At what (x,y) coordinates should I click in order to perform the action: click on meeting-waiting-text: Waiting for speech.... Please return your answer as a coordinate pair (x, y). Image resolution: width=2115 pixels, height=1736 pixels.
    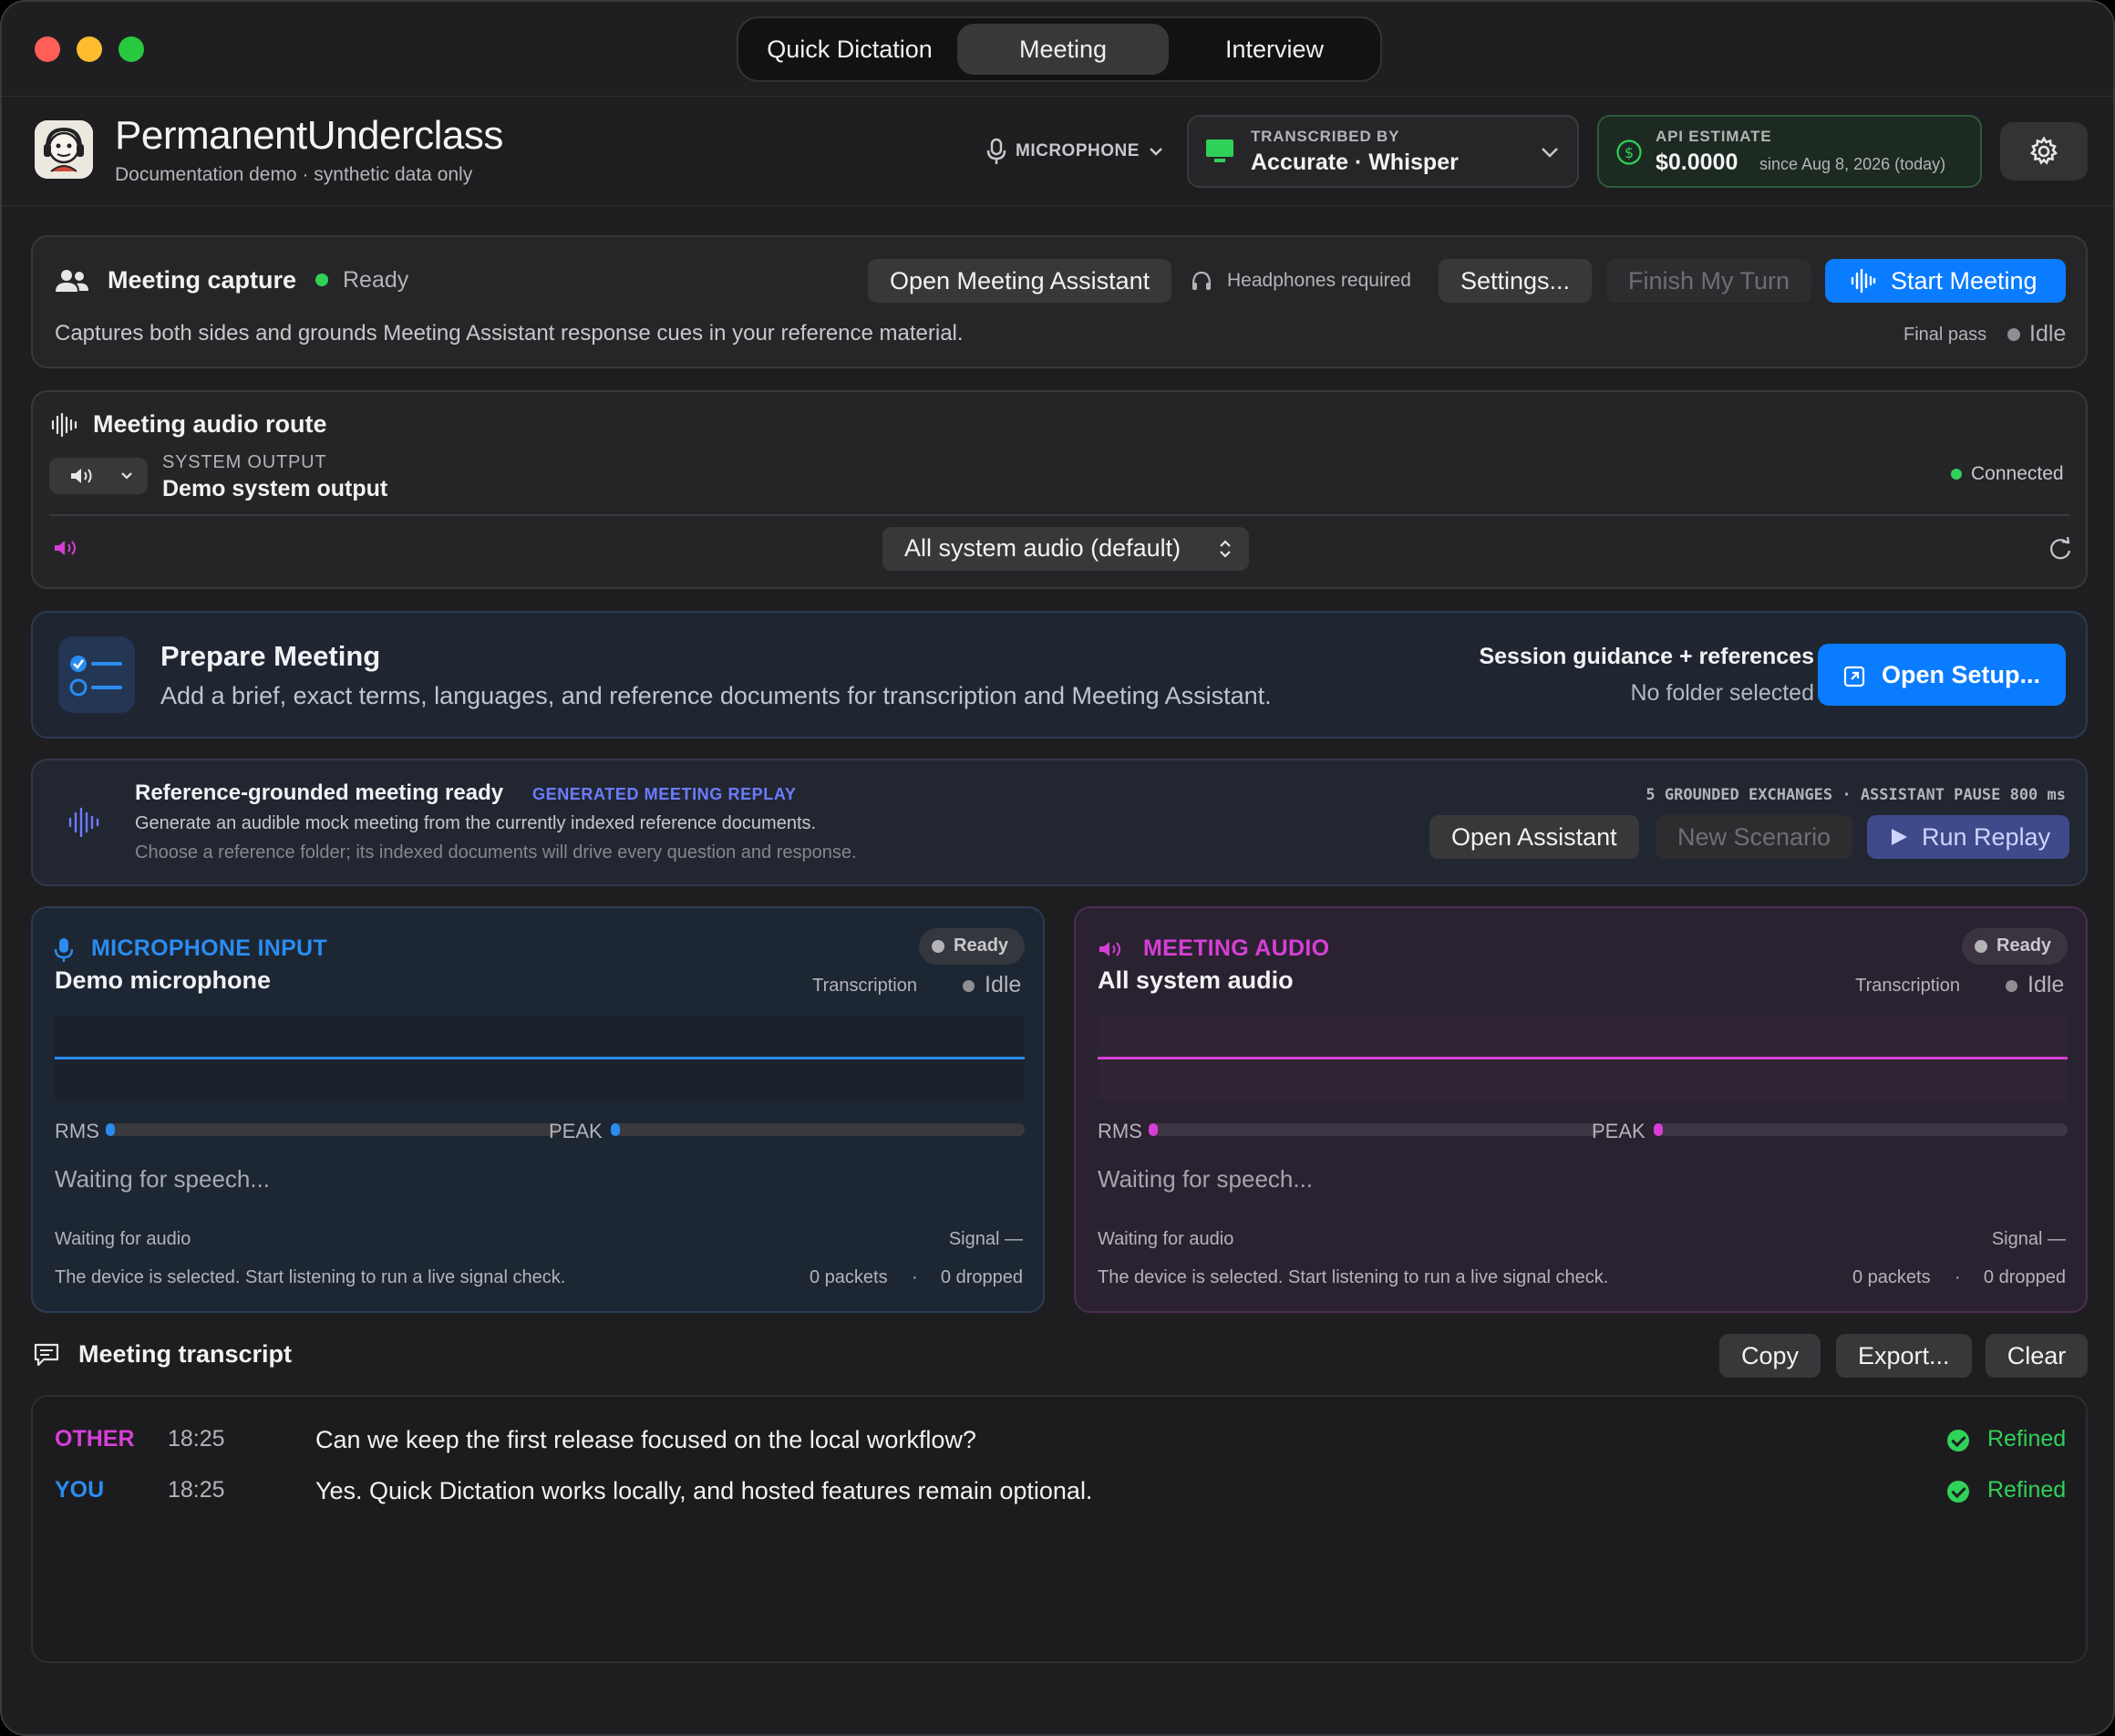
    Looking at the image, I should click on (1206, 1179).